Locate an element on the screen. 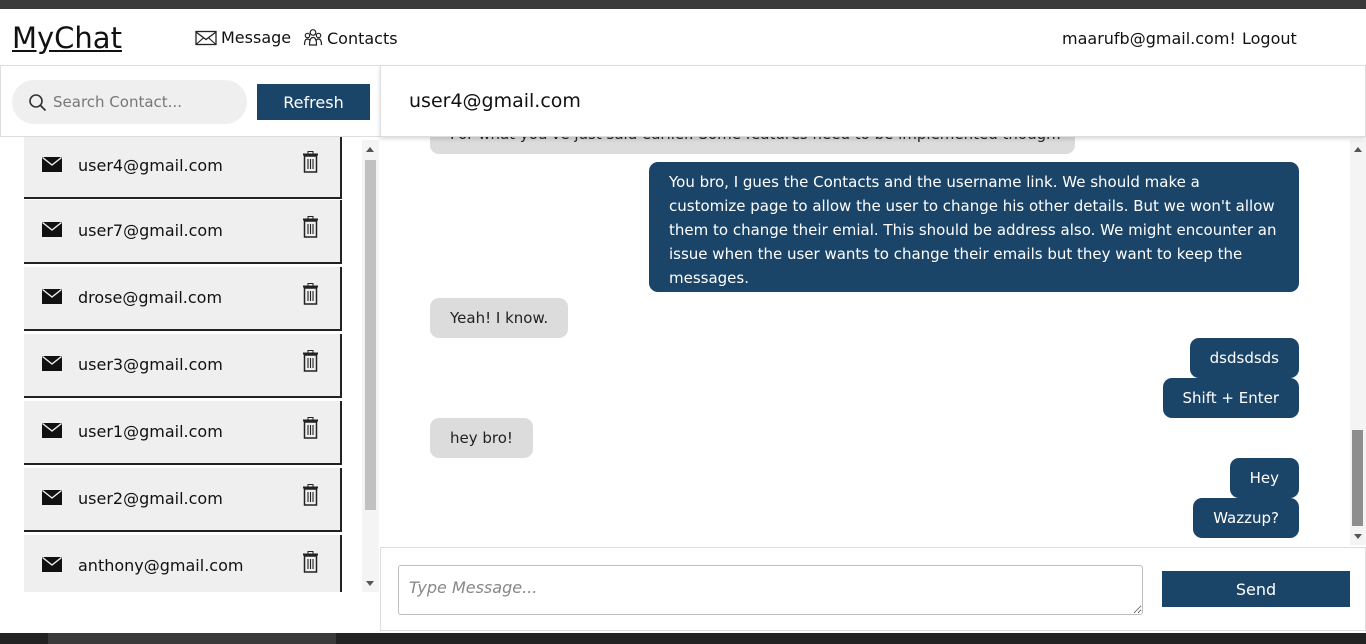 The width and height of the screenshot is (1366, 644). logout-link: Logout is located at coordinates (1269, 38).